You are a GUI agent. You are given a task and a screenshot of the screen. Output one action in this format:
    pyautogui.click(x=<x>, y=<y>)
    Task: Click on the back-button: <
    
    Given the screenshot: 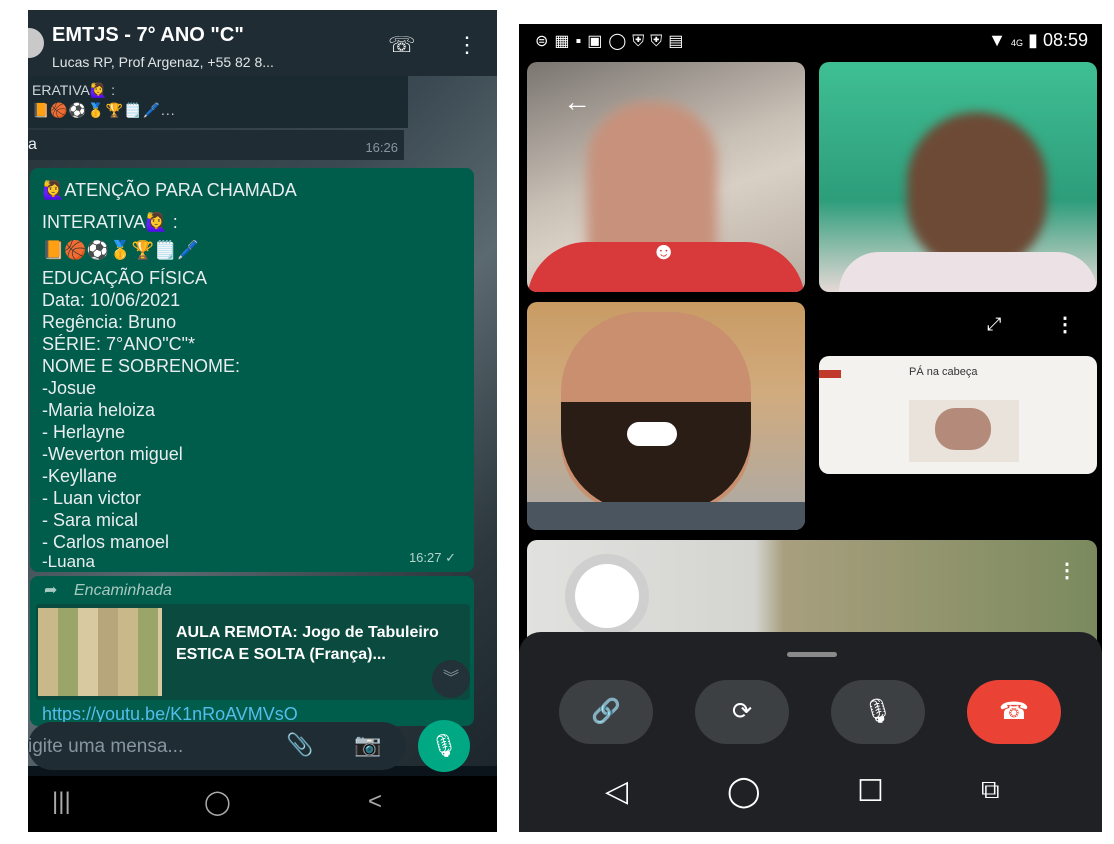 What is the action you would take?
    pyautogui.click(x=375, y=802)
    